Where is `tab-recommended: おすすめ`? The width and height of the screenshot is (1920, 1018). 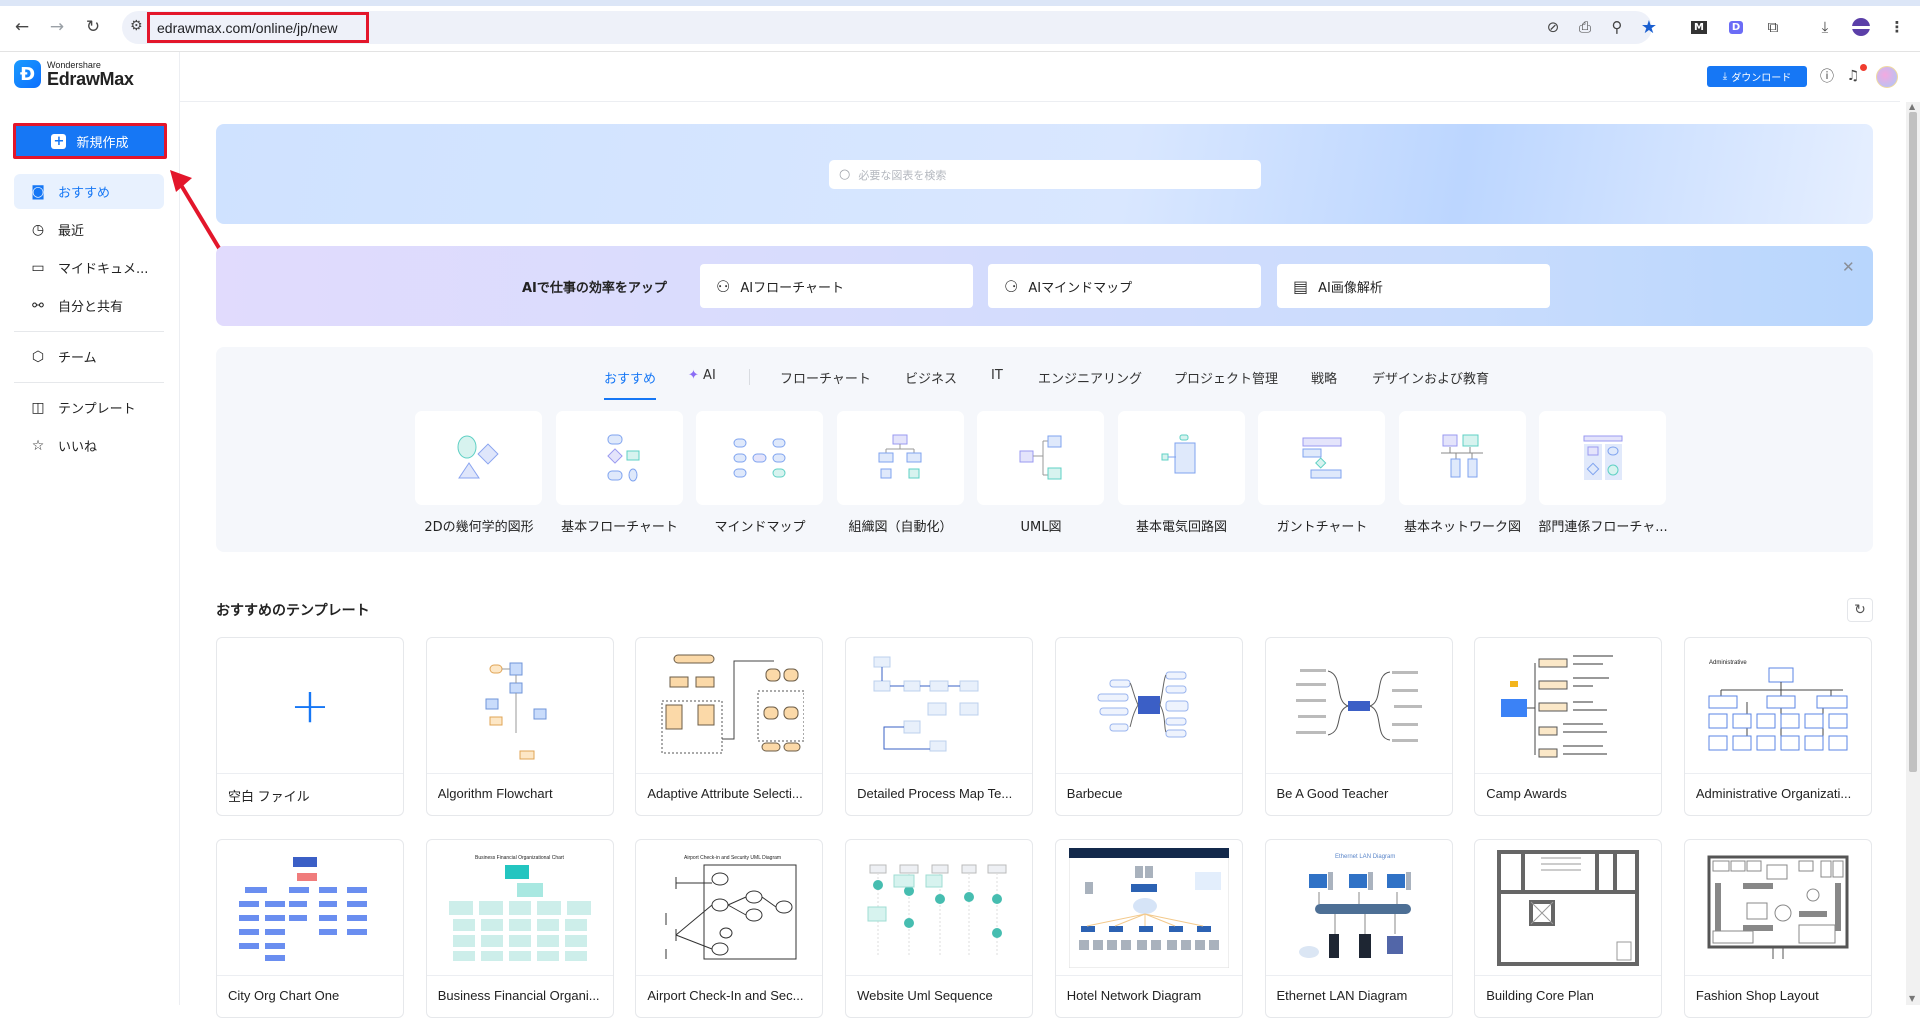
tab-recommended: おすすめ is located at coordinates (630, 384).